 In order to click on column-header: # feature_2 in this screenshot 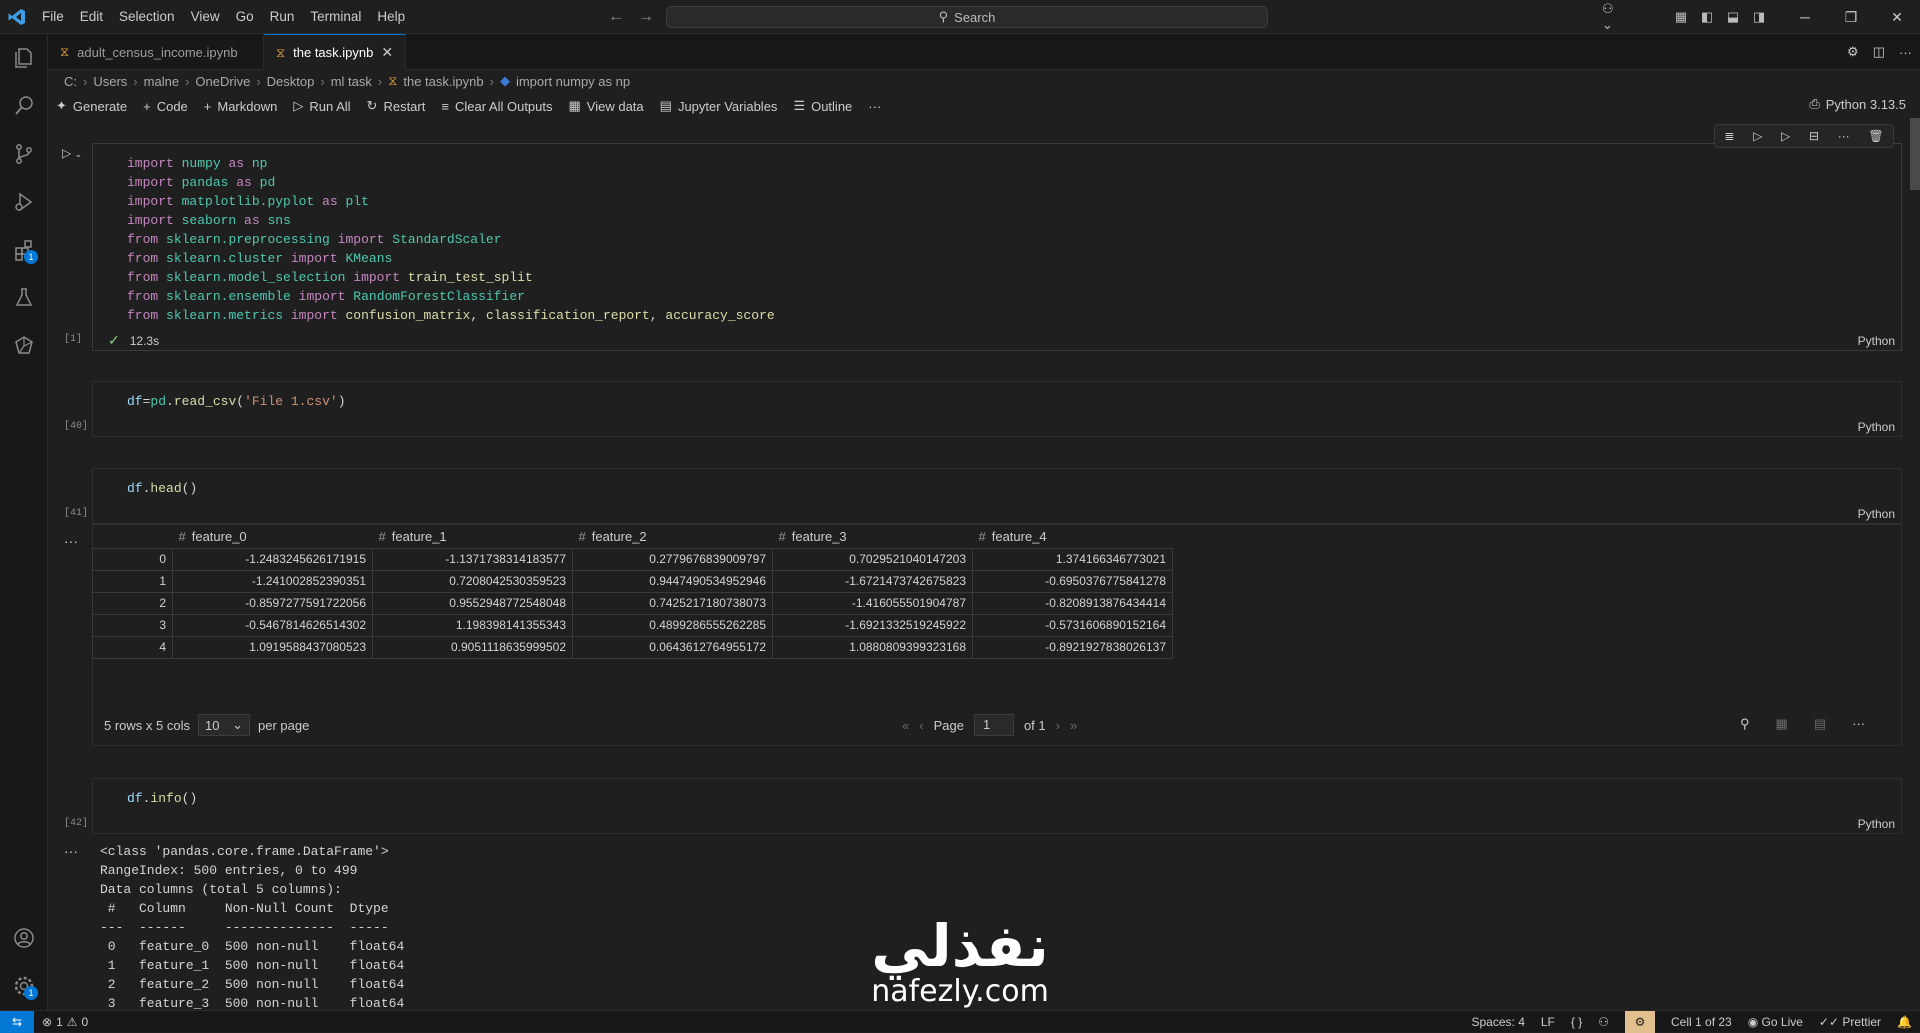, I will do `click(673, 537)`.